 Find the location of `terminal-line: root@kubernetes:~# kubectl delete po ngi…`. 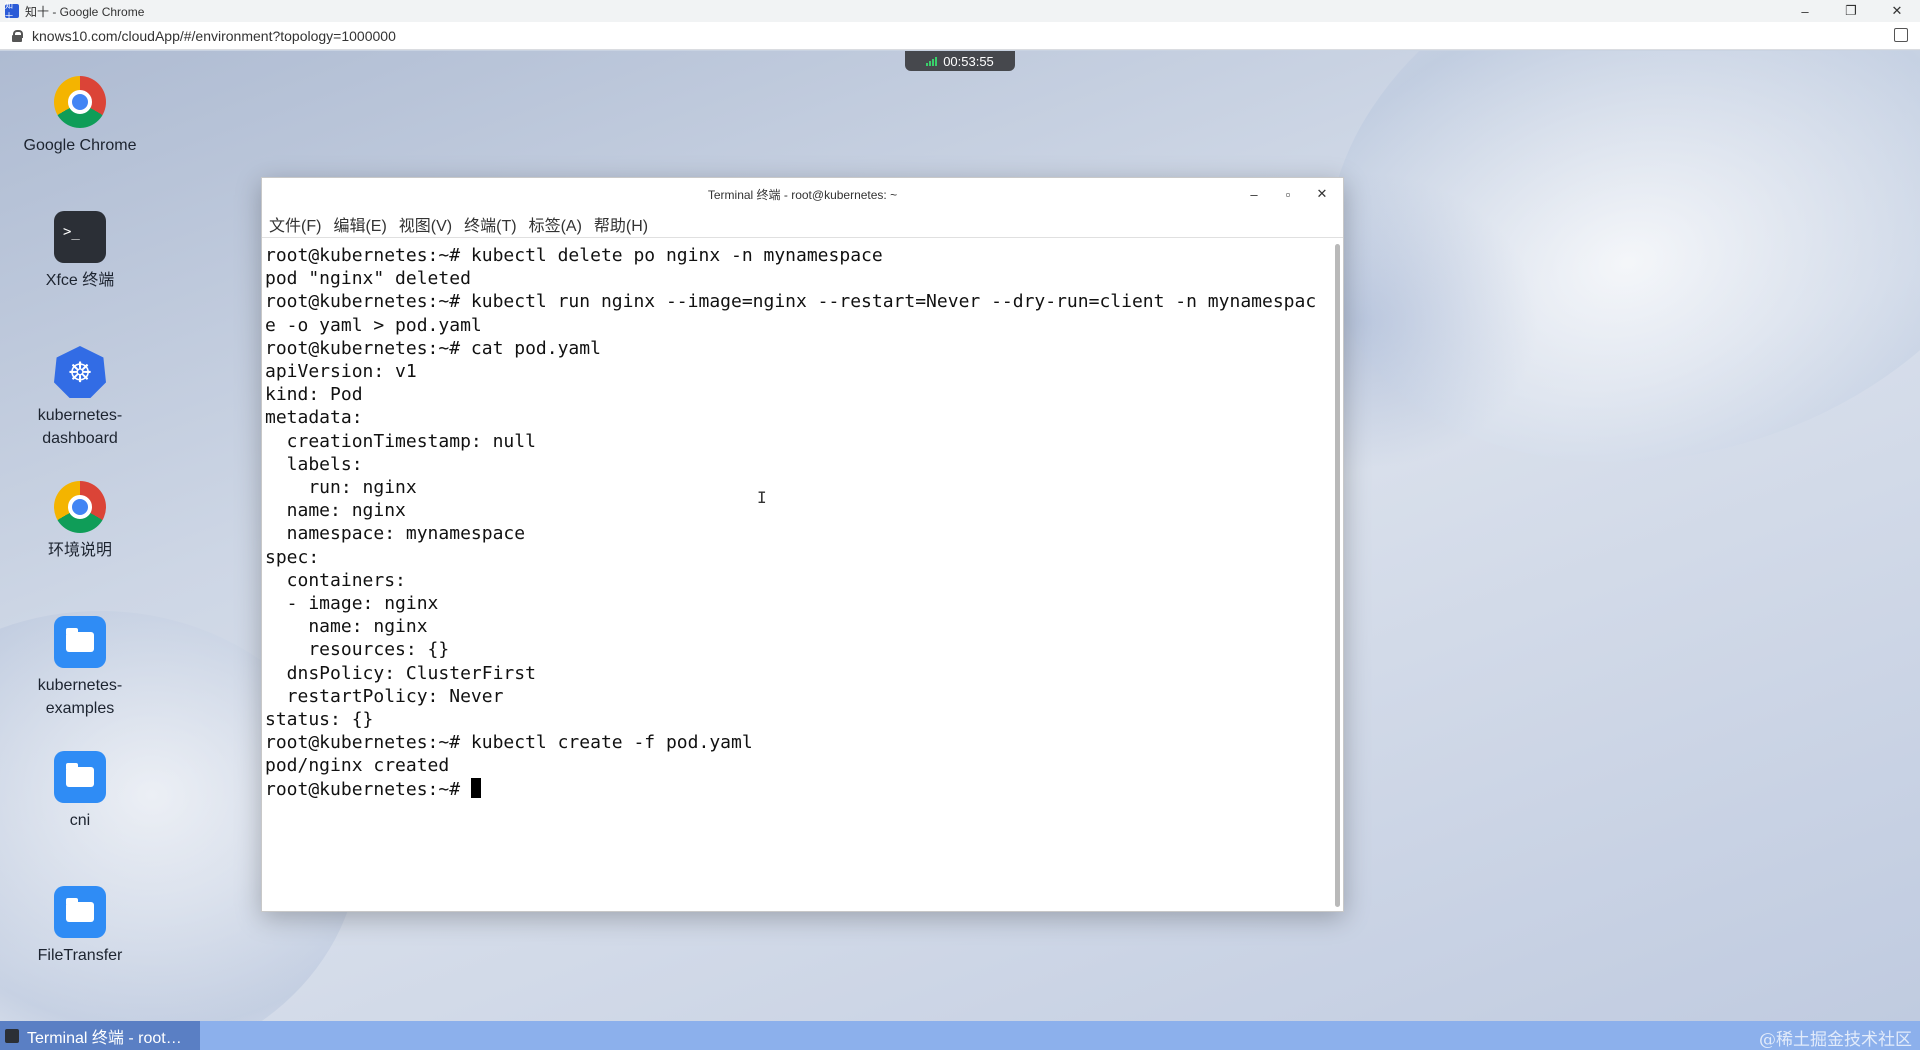

terminal-line: root@kubernetes:~# kubectl delete po ngi… is located at coordinates (574, 255).